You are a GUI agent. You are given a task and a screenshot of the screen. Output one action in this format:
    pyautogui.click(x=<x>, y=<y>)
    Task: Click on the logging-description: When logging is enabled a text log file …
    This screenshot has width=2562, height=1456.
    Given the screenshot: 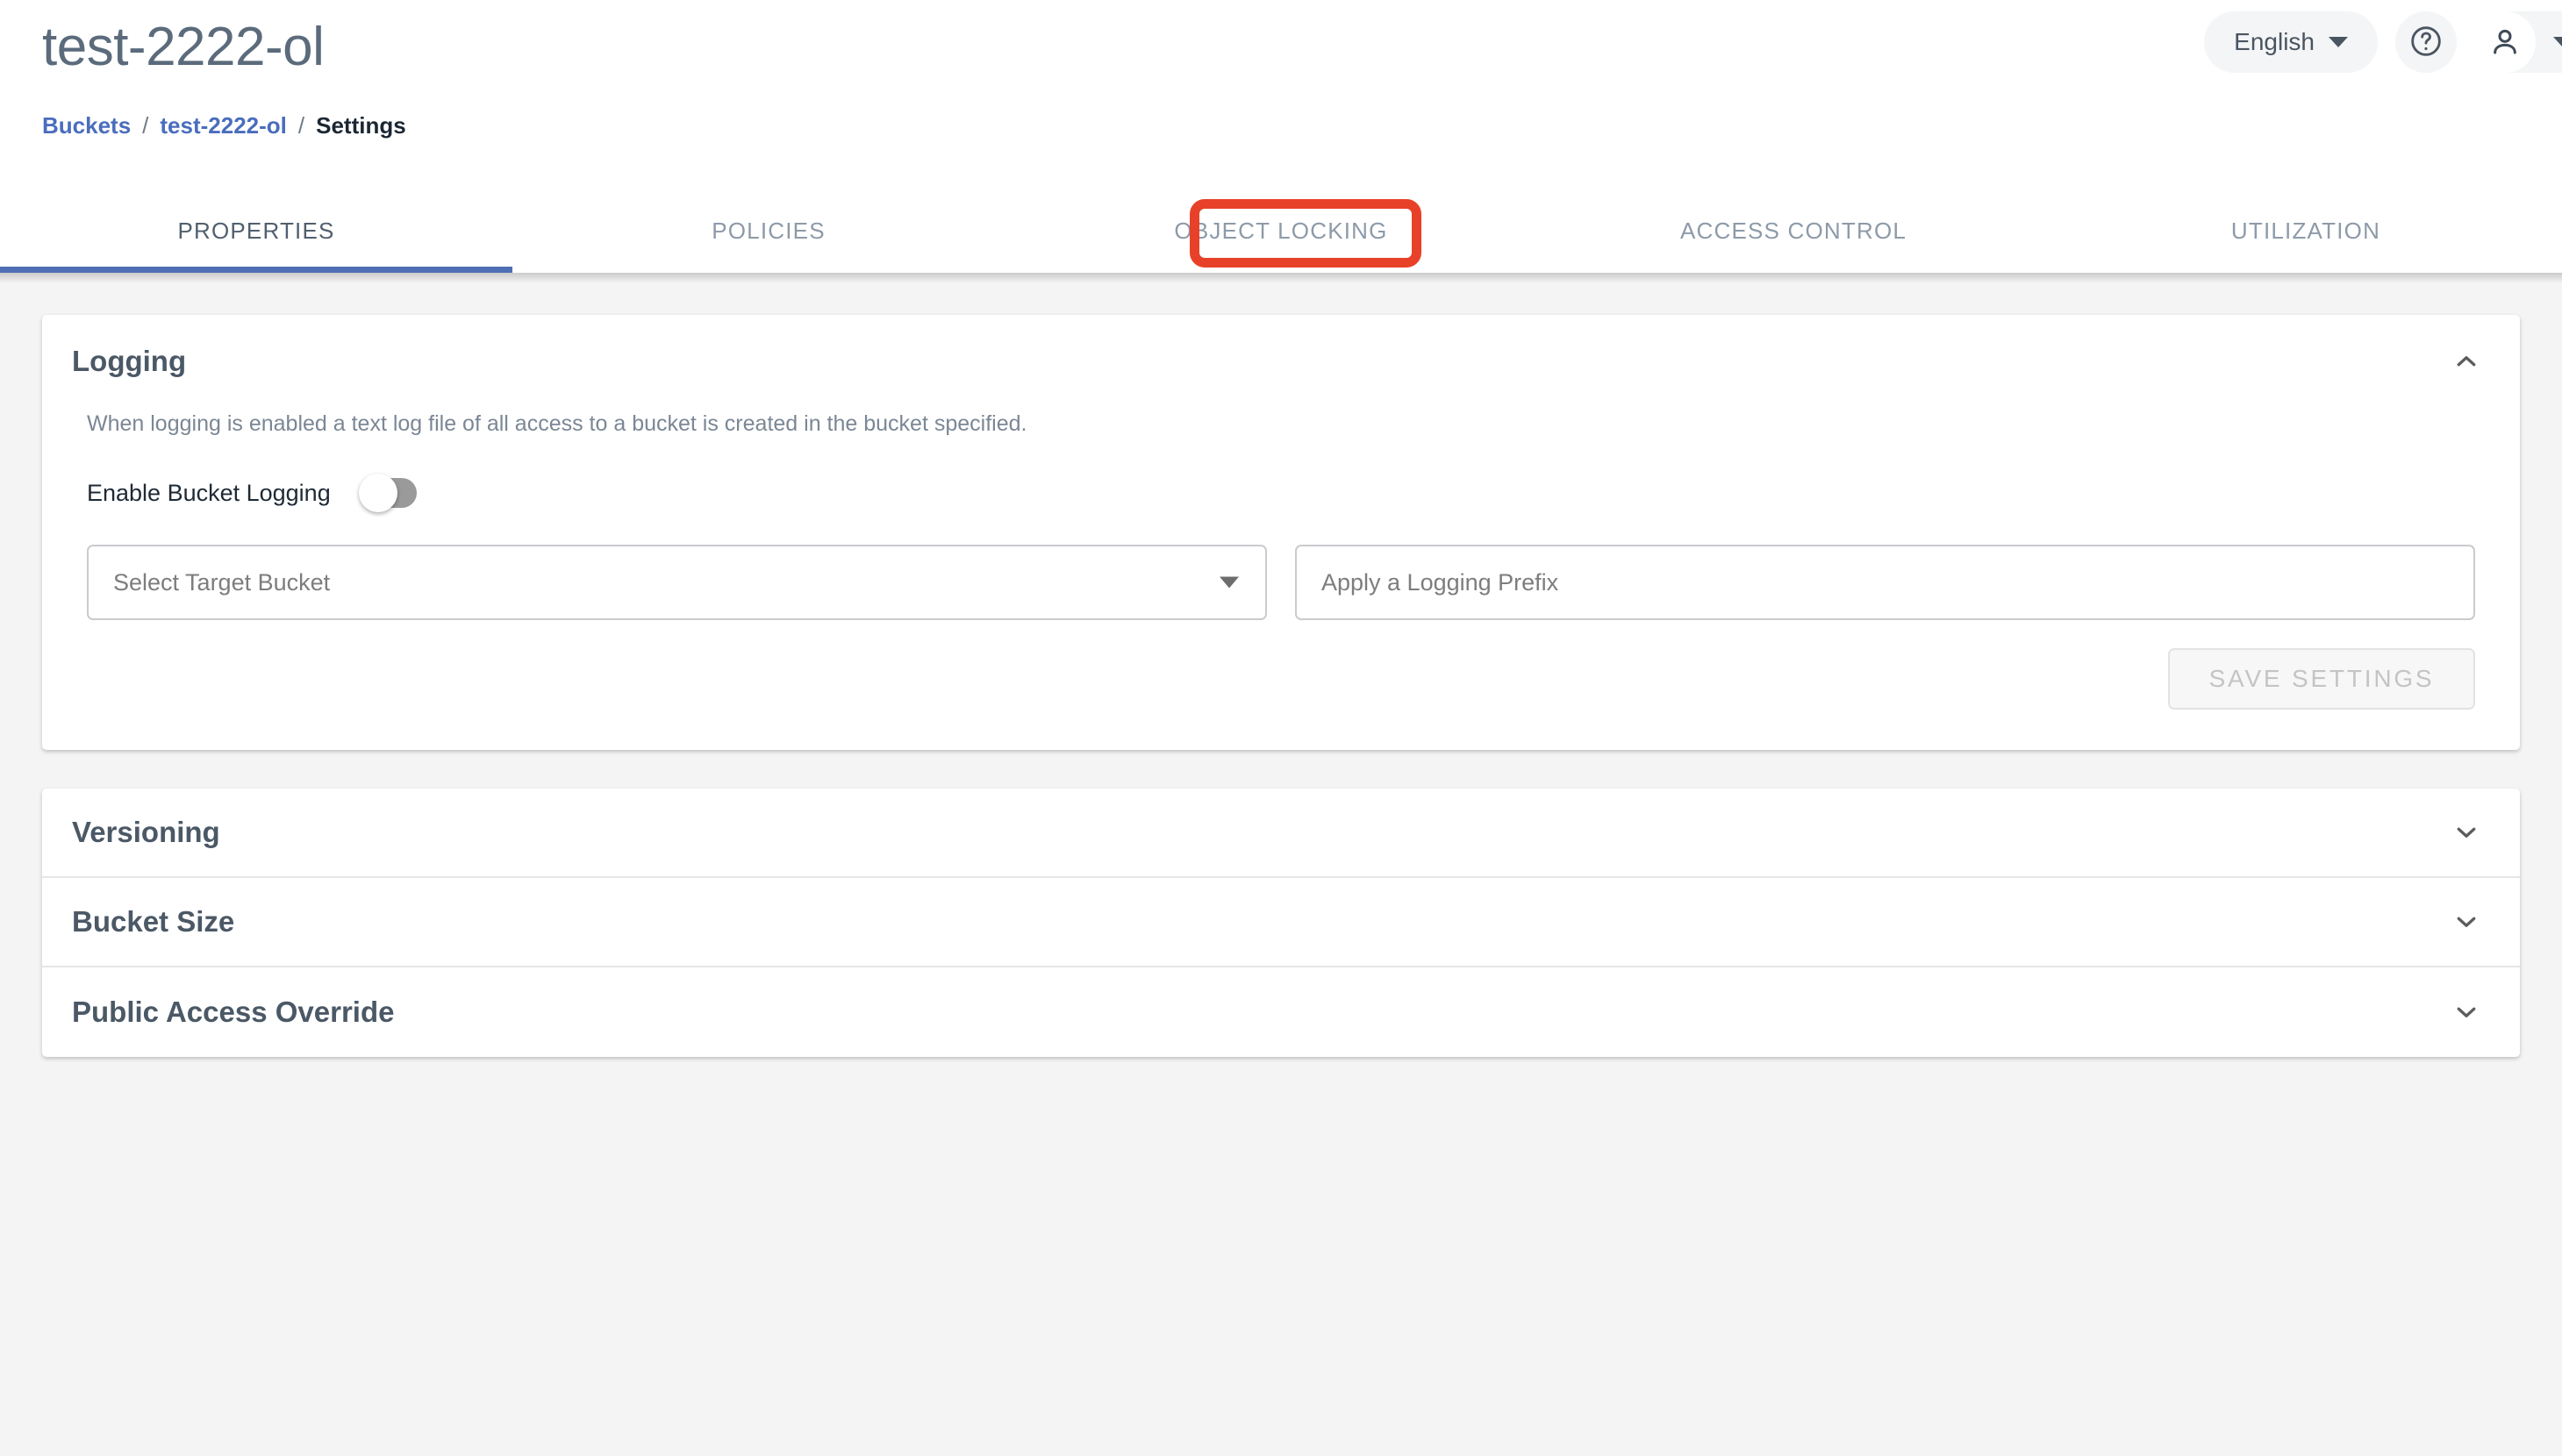 What is the action you would take?
    pyautogui.click(x=557, y=423)
    